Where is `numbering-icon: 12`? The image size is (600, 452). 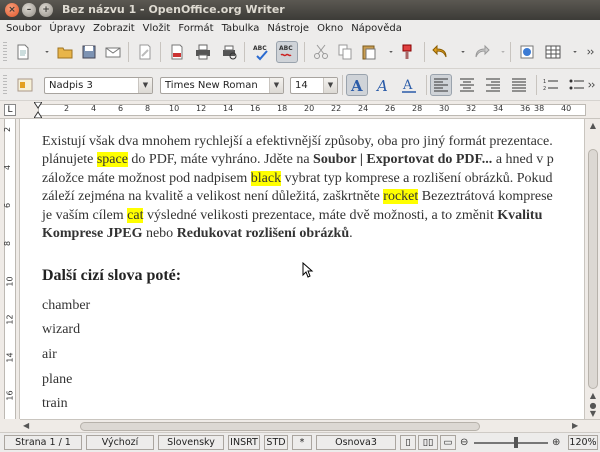
numbering-icon: 12 is located at coordinates (551, 85).